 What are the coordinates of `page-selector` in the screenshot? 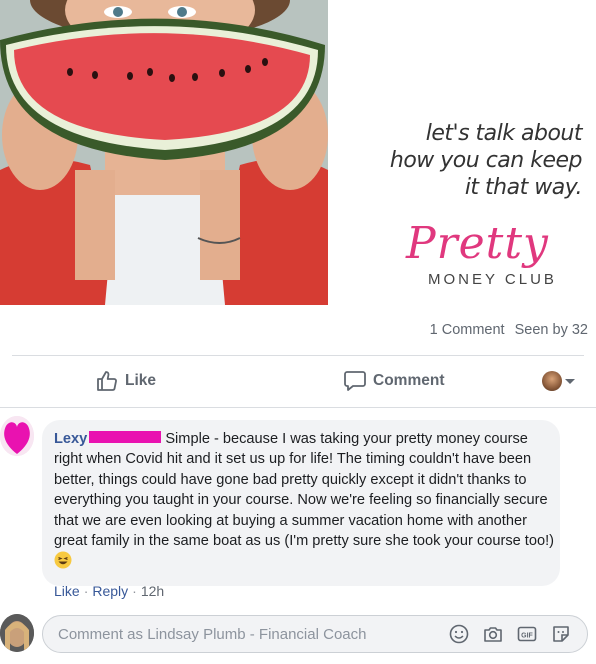 It's located at (560, 381).